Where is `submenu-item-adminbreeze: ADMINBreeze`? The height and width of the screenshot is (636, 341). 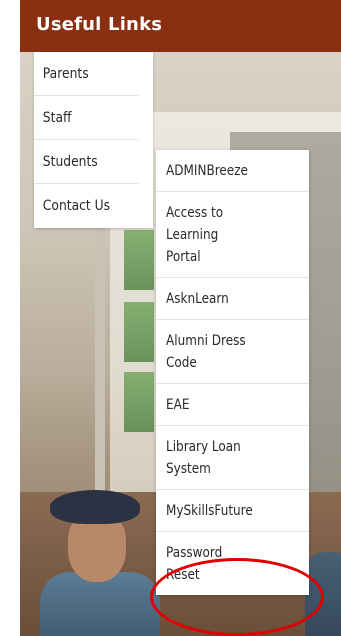
submenu-item-adminbreeze: ADMINBreeze is located at coordinates (232, 171).